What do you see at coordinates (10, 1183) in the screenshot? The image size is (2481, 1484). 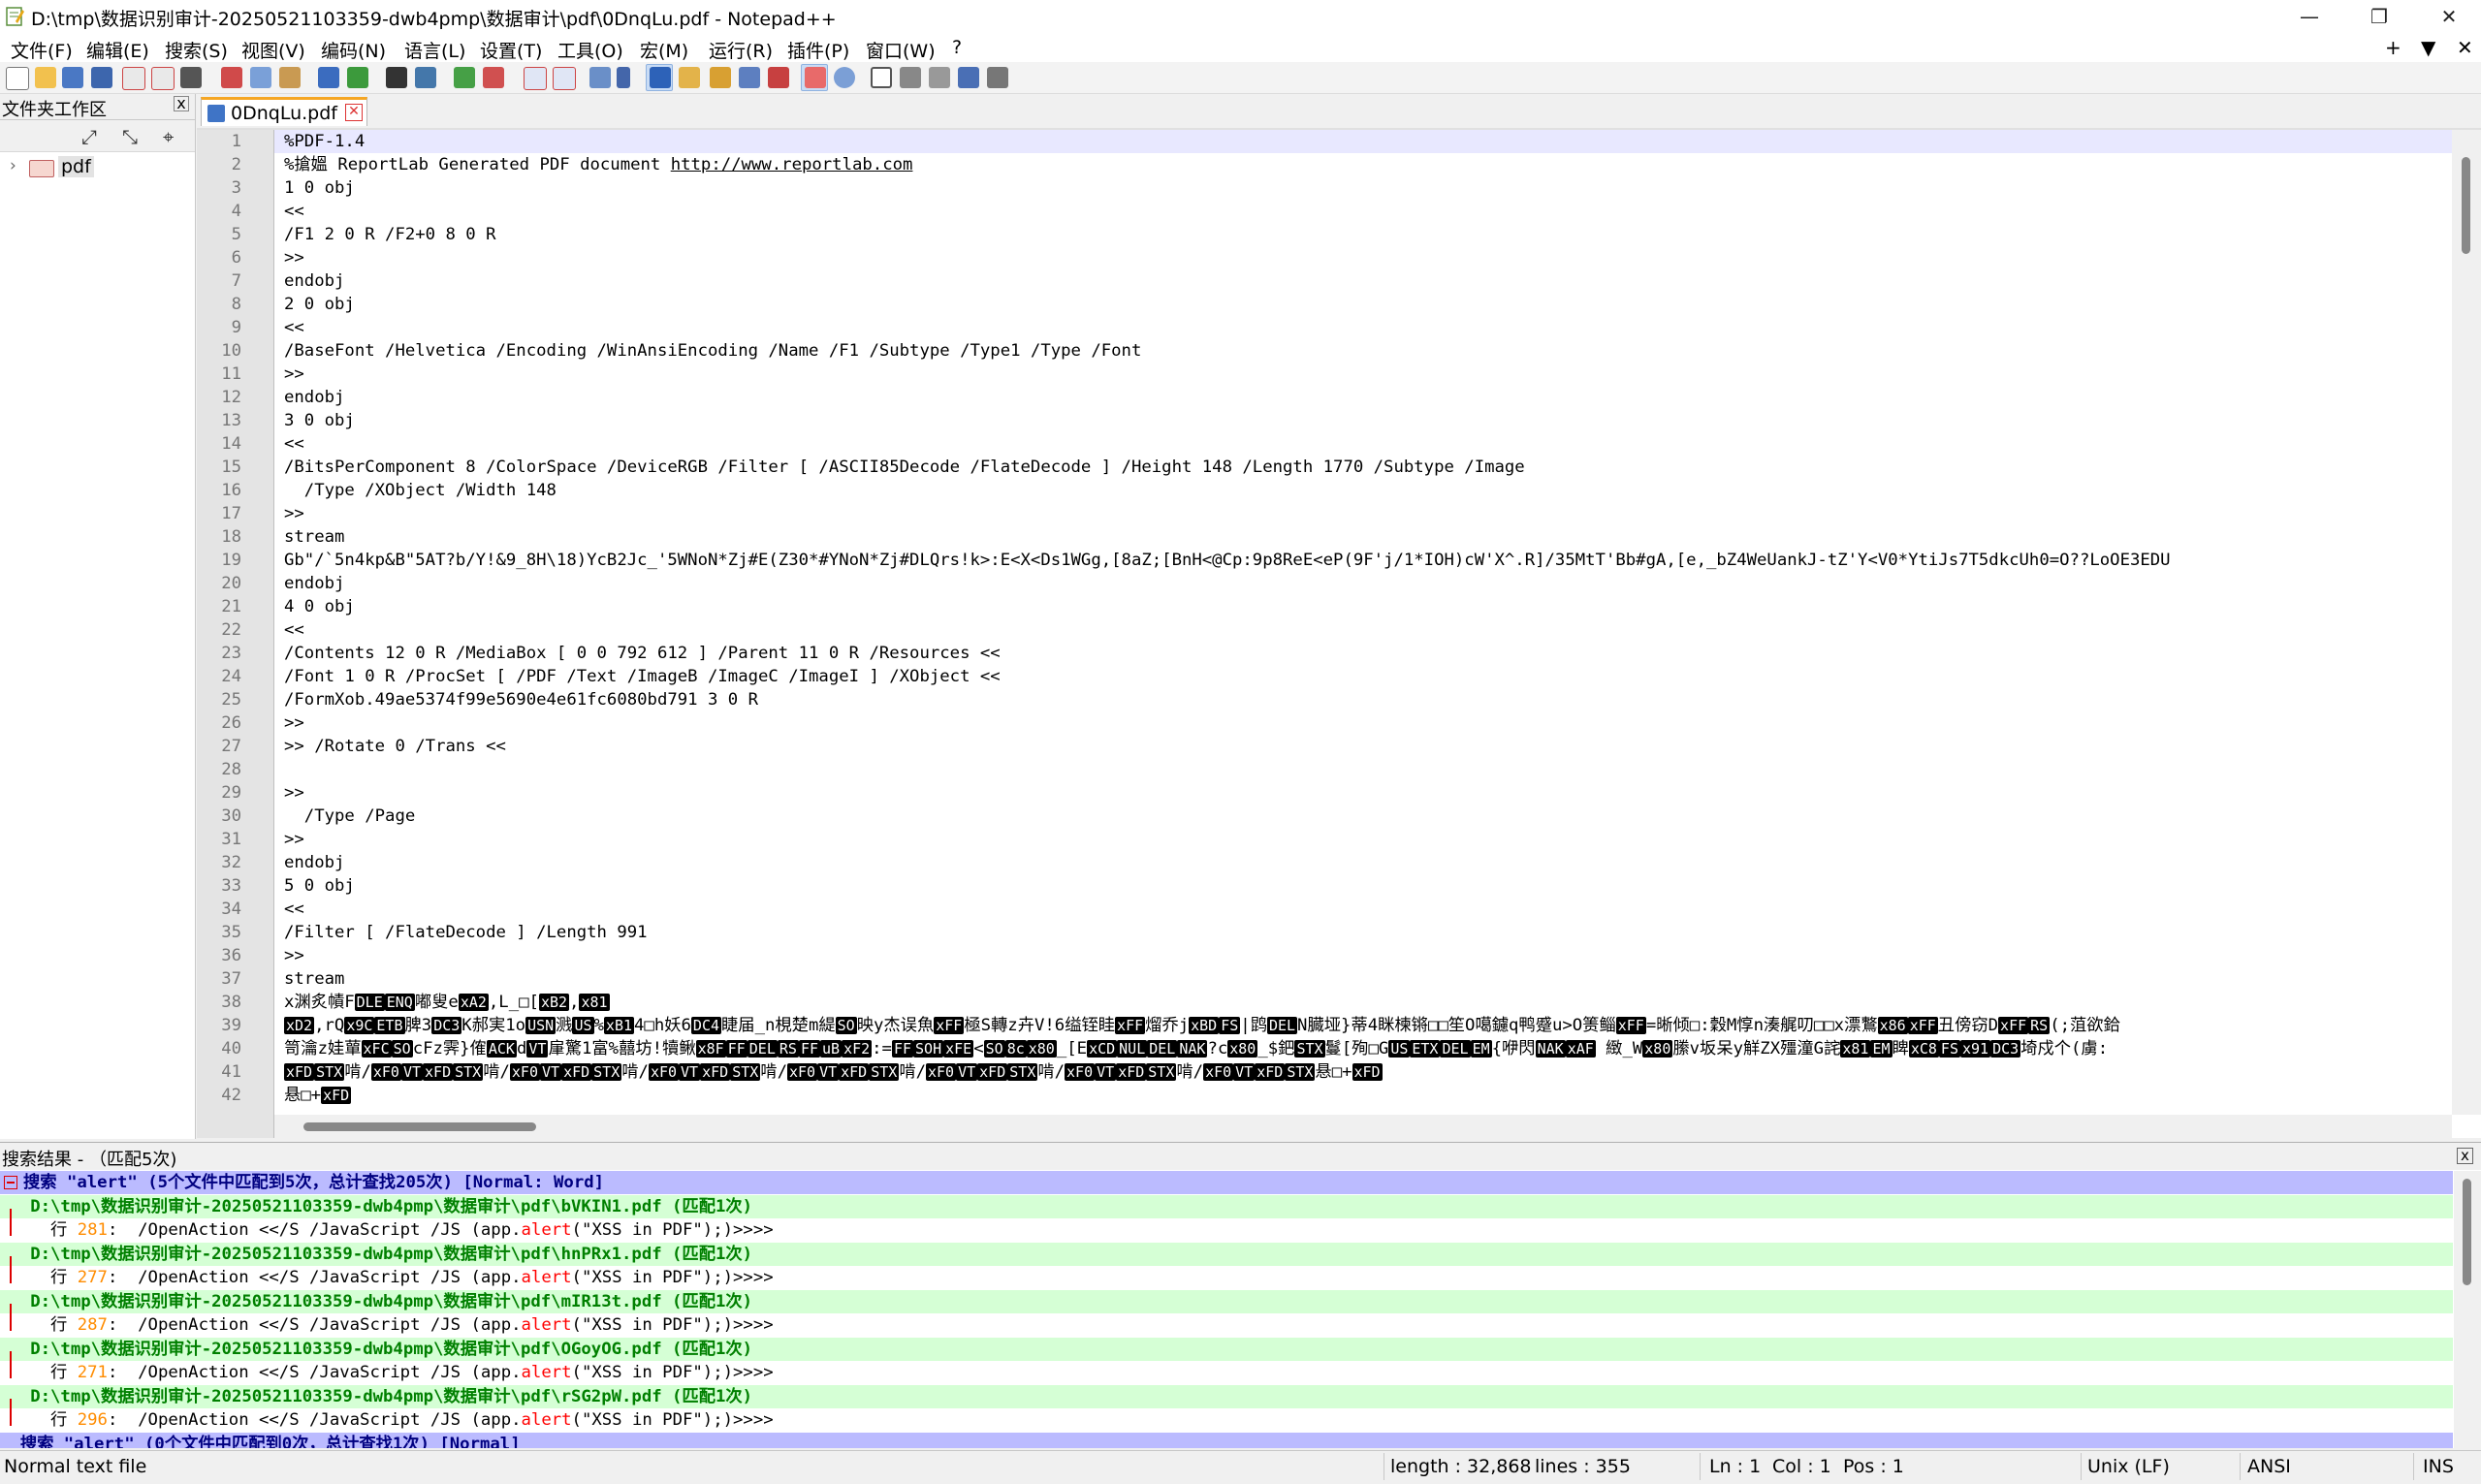 I see `collapse-toggle-icon` at bounding box center [10, 1183].